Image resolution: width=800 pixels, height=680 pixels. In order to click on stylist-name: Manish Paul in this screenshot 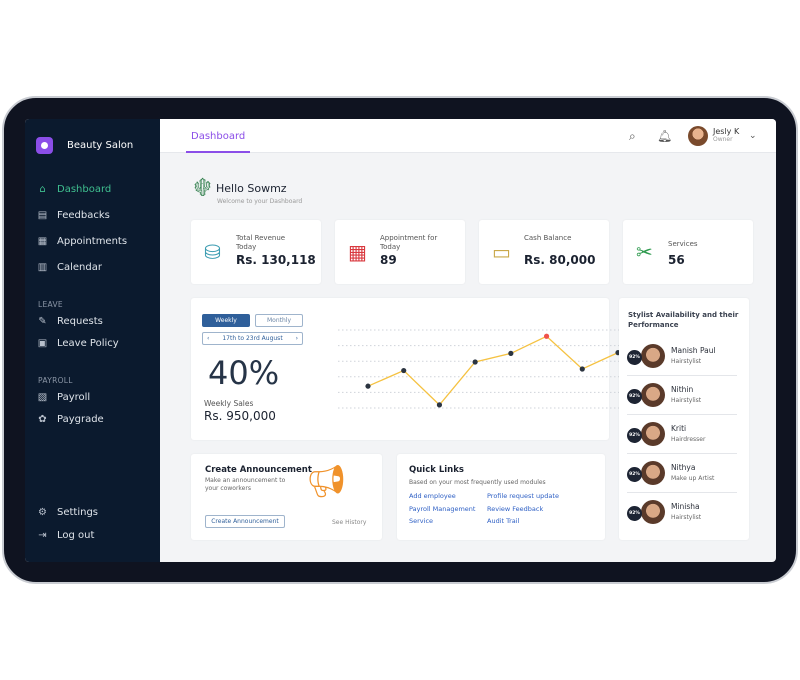, I will do `click(693, 350)`.